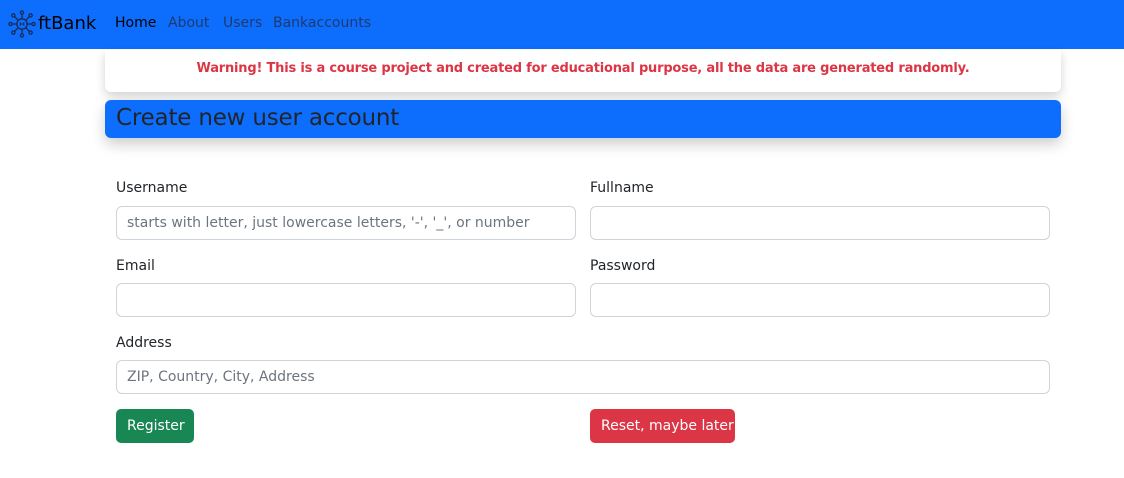 The width and height of the screenshot is (1124, 478). Describe the element at coordinates (622, 188) in the screenshot. I see `fullname-label: Fullname` at that location.